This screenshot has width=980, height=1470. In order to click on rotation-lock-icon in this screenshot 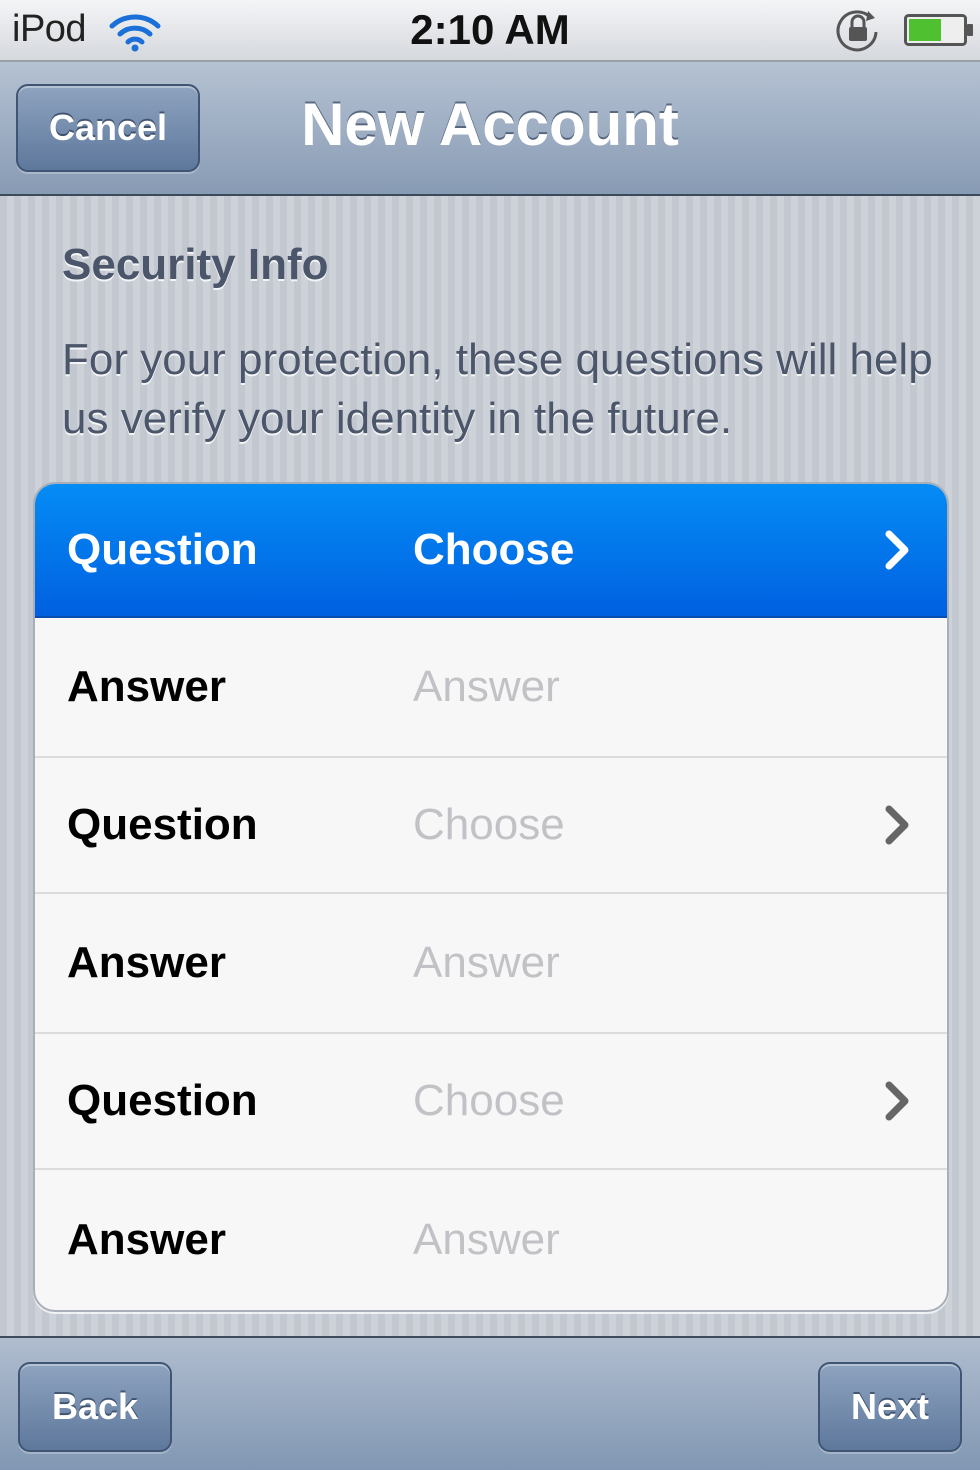, I will do `click(857, 31)`.